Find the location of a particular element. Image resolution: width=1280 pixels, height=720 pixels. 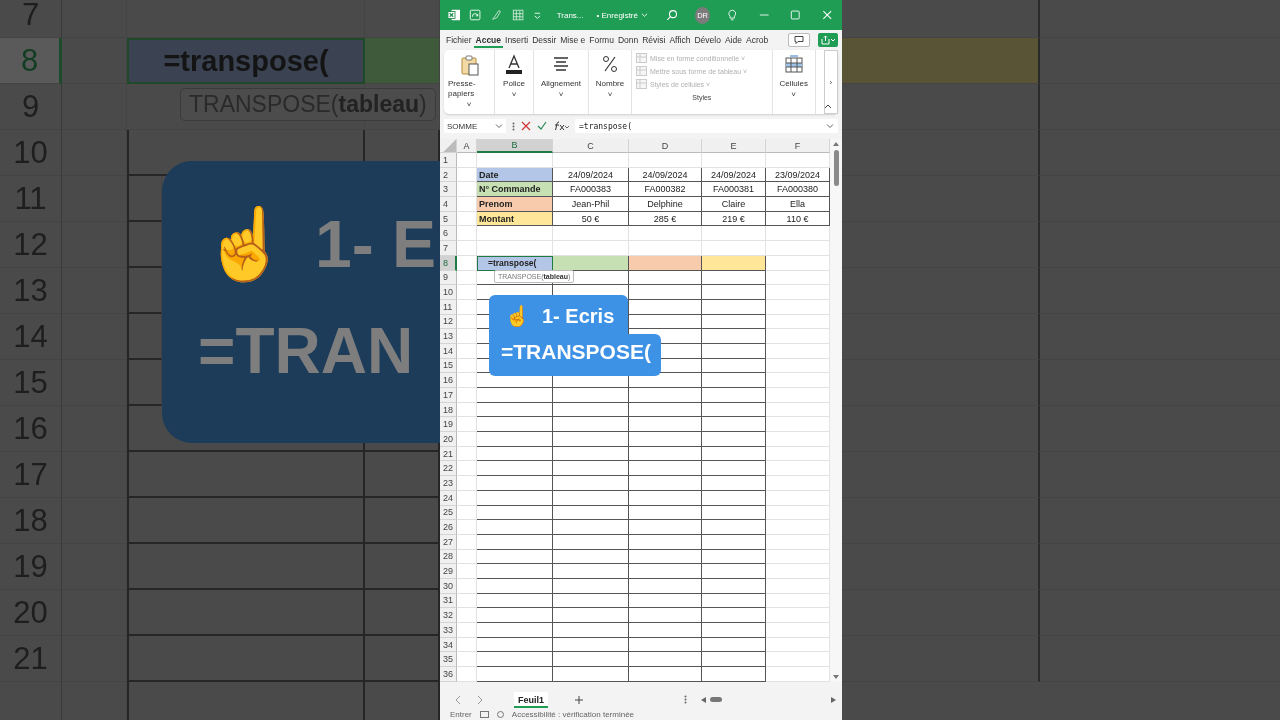

column-header: C is located at coordinates (591, 146).